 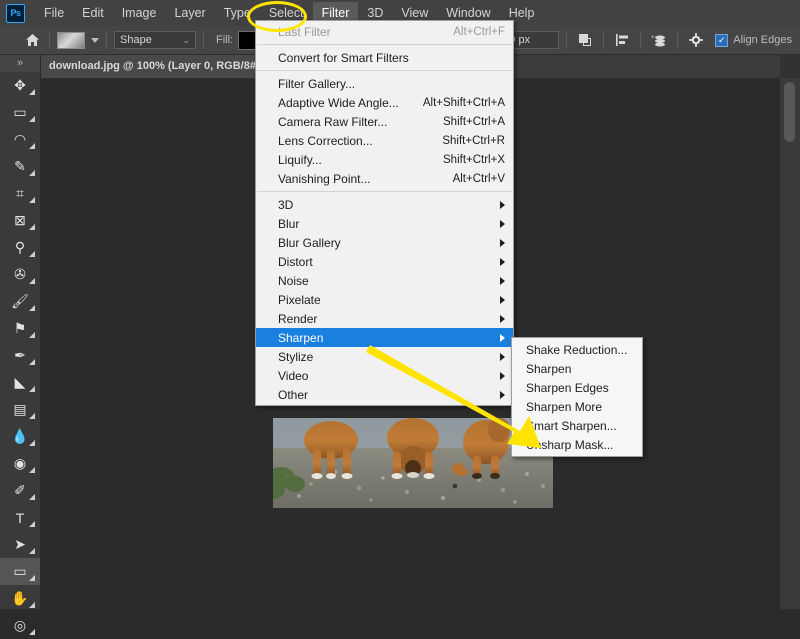 What do you see at coordinates (384, 223) in the screenshot?
I see `filter-menu-item-blur: Blur` at bounding box center [384, 223].